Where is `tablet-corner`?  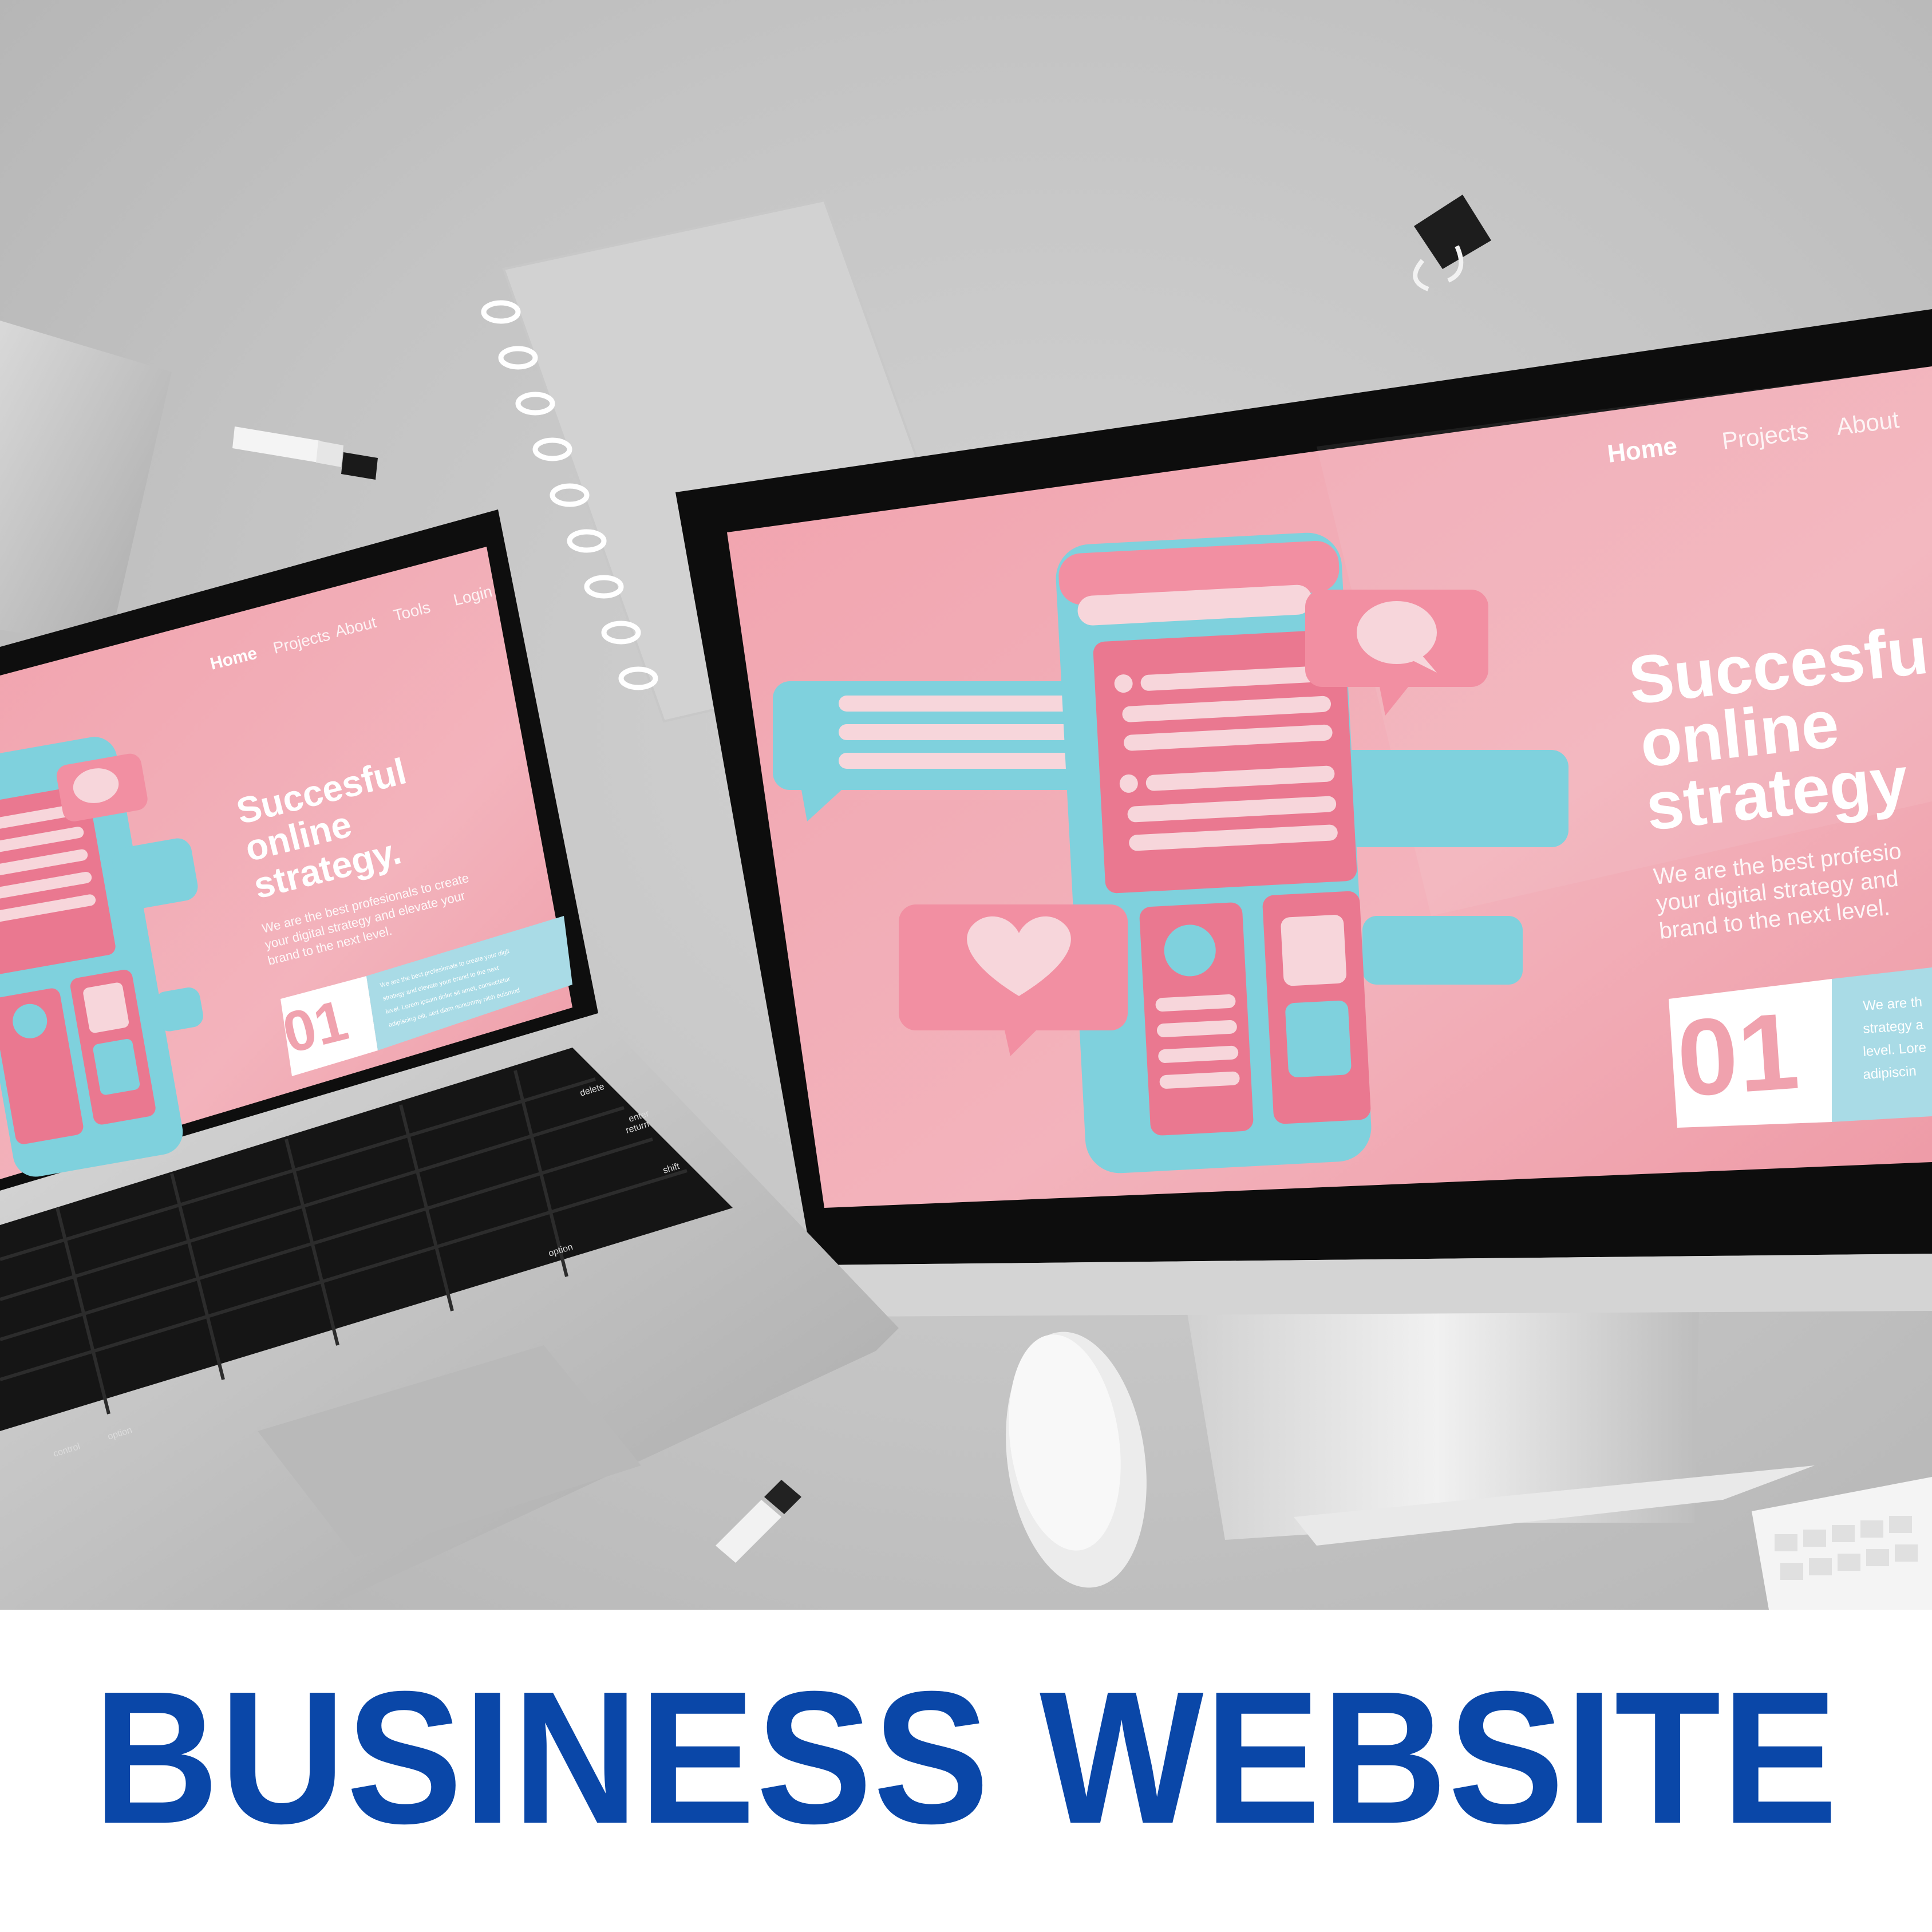
tablet-corner is located at coordinates (86, 484).